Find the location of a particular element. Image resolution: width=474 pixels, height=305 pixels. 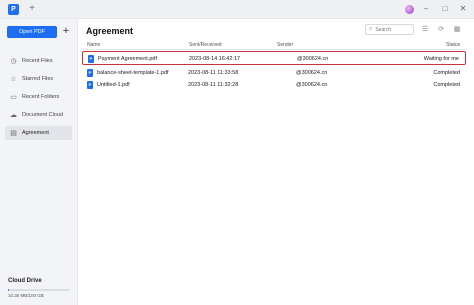

grid-view-icon: ▦ is located at coordinates (457, 30).